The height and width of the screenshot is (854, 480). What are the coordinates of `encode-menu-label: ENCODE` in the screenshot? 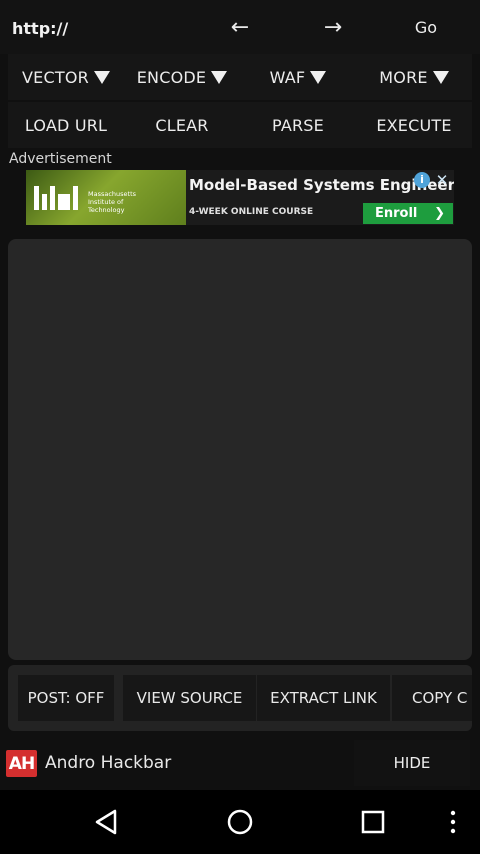 It's located at (171, 77).